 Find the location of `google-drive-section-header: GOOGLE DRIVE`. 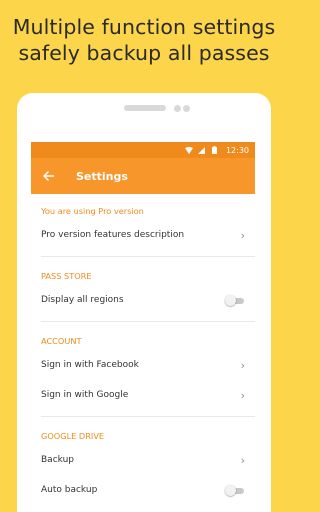

google-drive-section-header: GOOGLE DRIVE is located at coordinates (73, 436).